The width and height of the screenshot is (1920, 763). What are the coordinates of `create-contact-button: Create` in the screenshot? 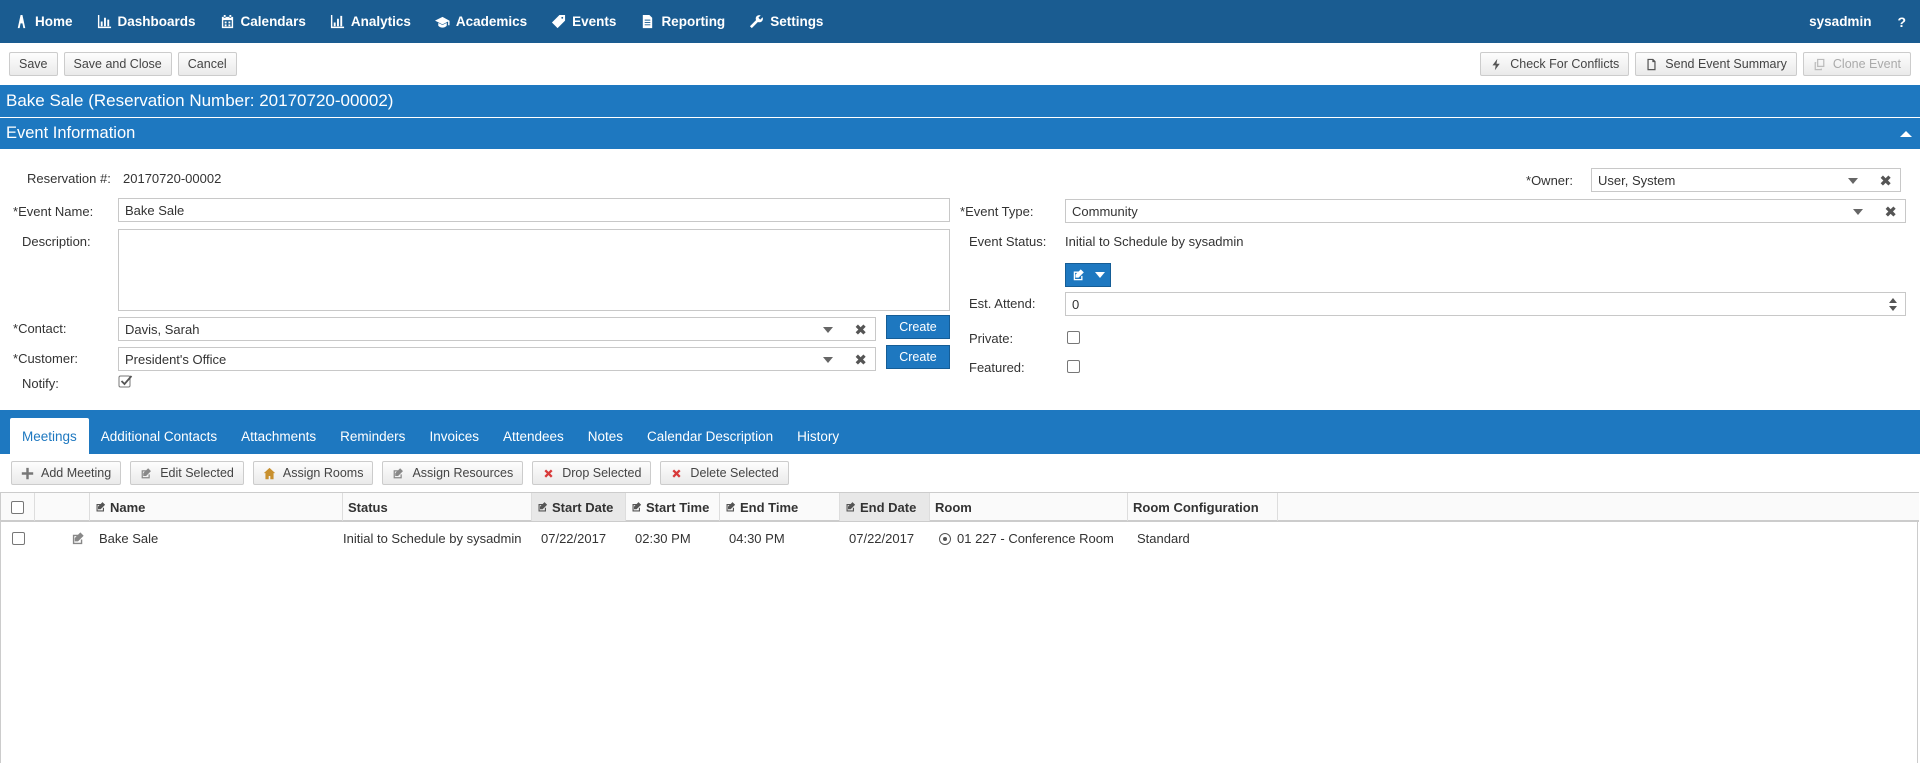 It's located at (918, 327).